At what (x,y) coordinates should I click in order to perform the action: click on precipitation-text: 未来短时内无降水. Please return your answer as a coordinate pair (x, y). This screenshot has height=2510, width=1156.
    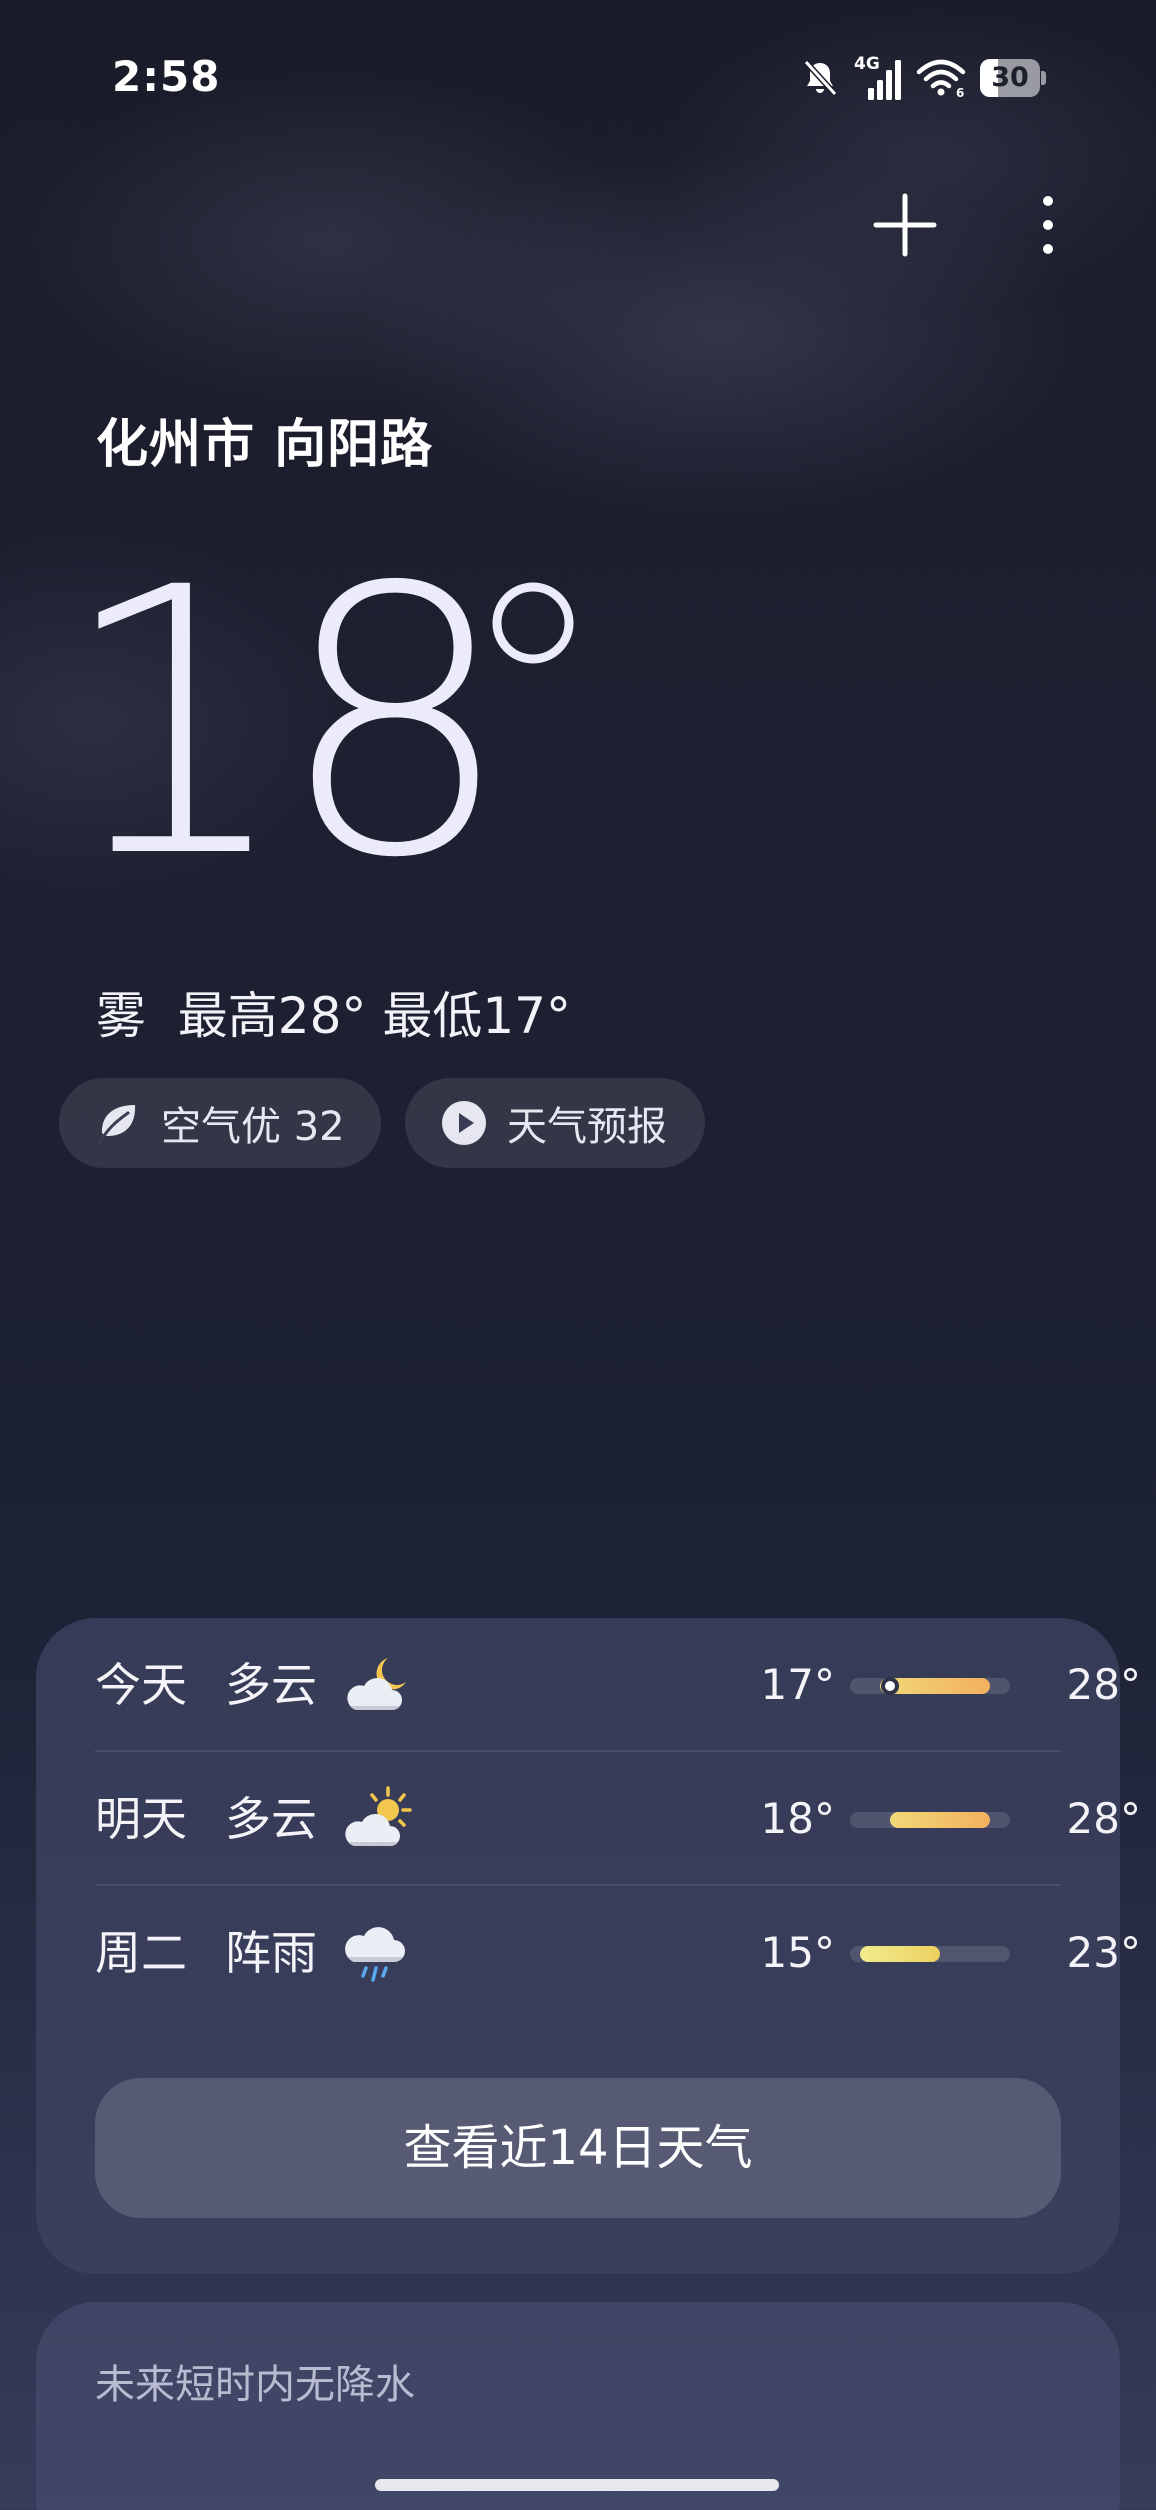
    Looking at the image, I should click on (255, 2385).